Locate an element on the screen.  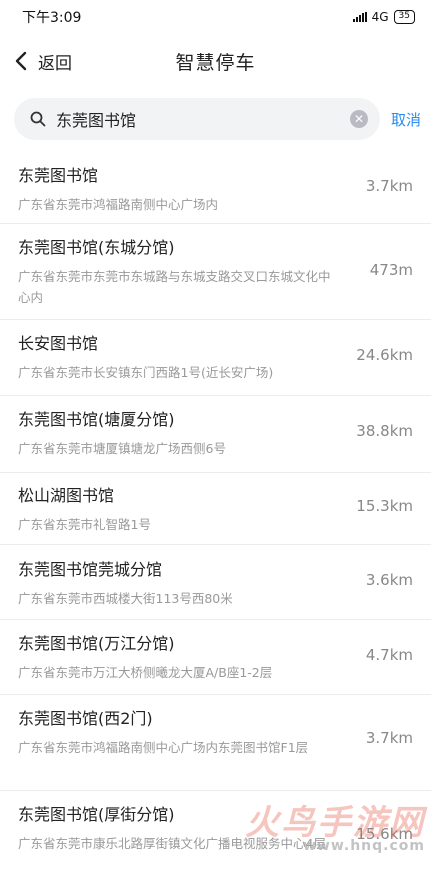
list-item: 东莞图书馆莞城分馆 广东省东莞市西城楼大街113号西80米 3.6km is located at coordinates (215, 582).